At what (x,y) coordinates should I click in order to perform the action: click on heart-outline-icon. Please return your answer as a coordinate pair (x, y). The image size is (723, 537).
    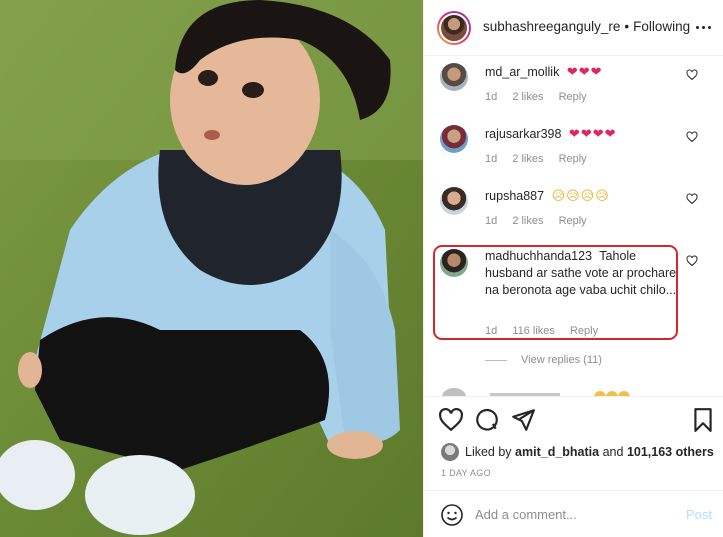
    Looking at the image, I should click on (451, 420).